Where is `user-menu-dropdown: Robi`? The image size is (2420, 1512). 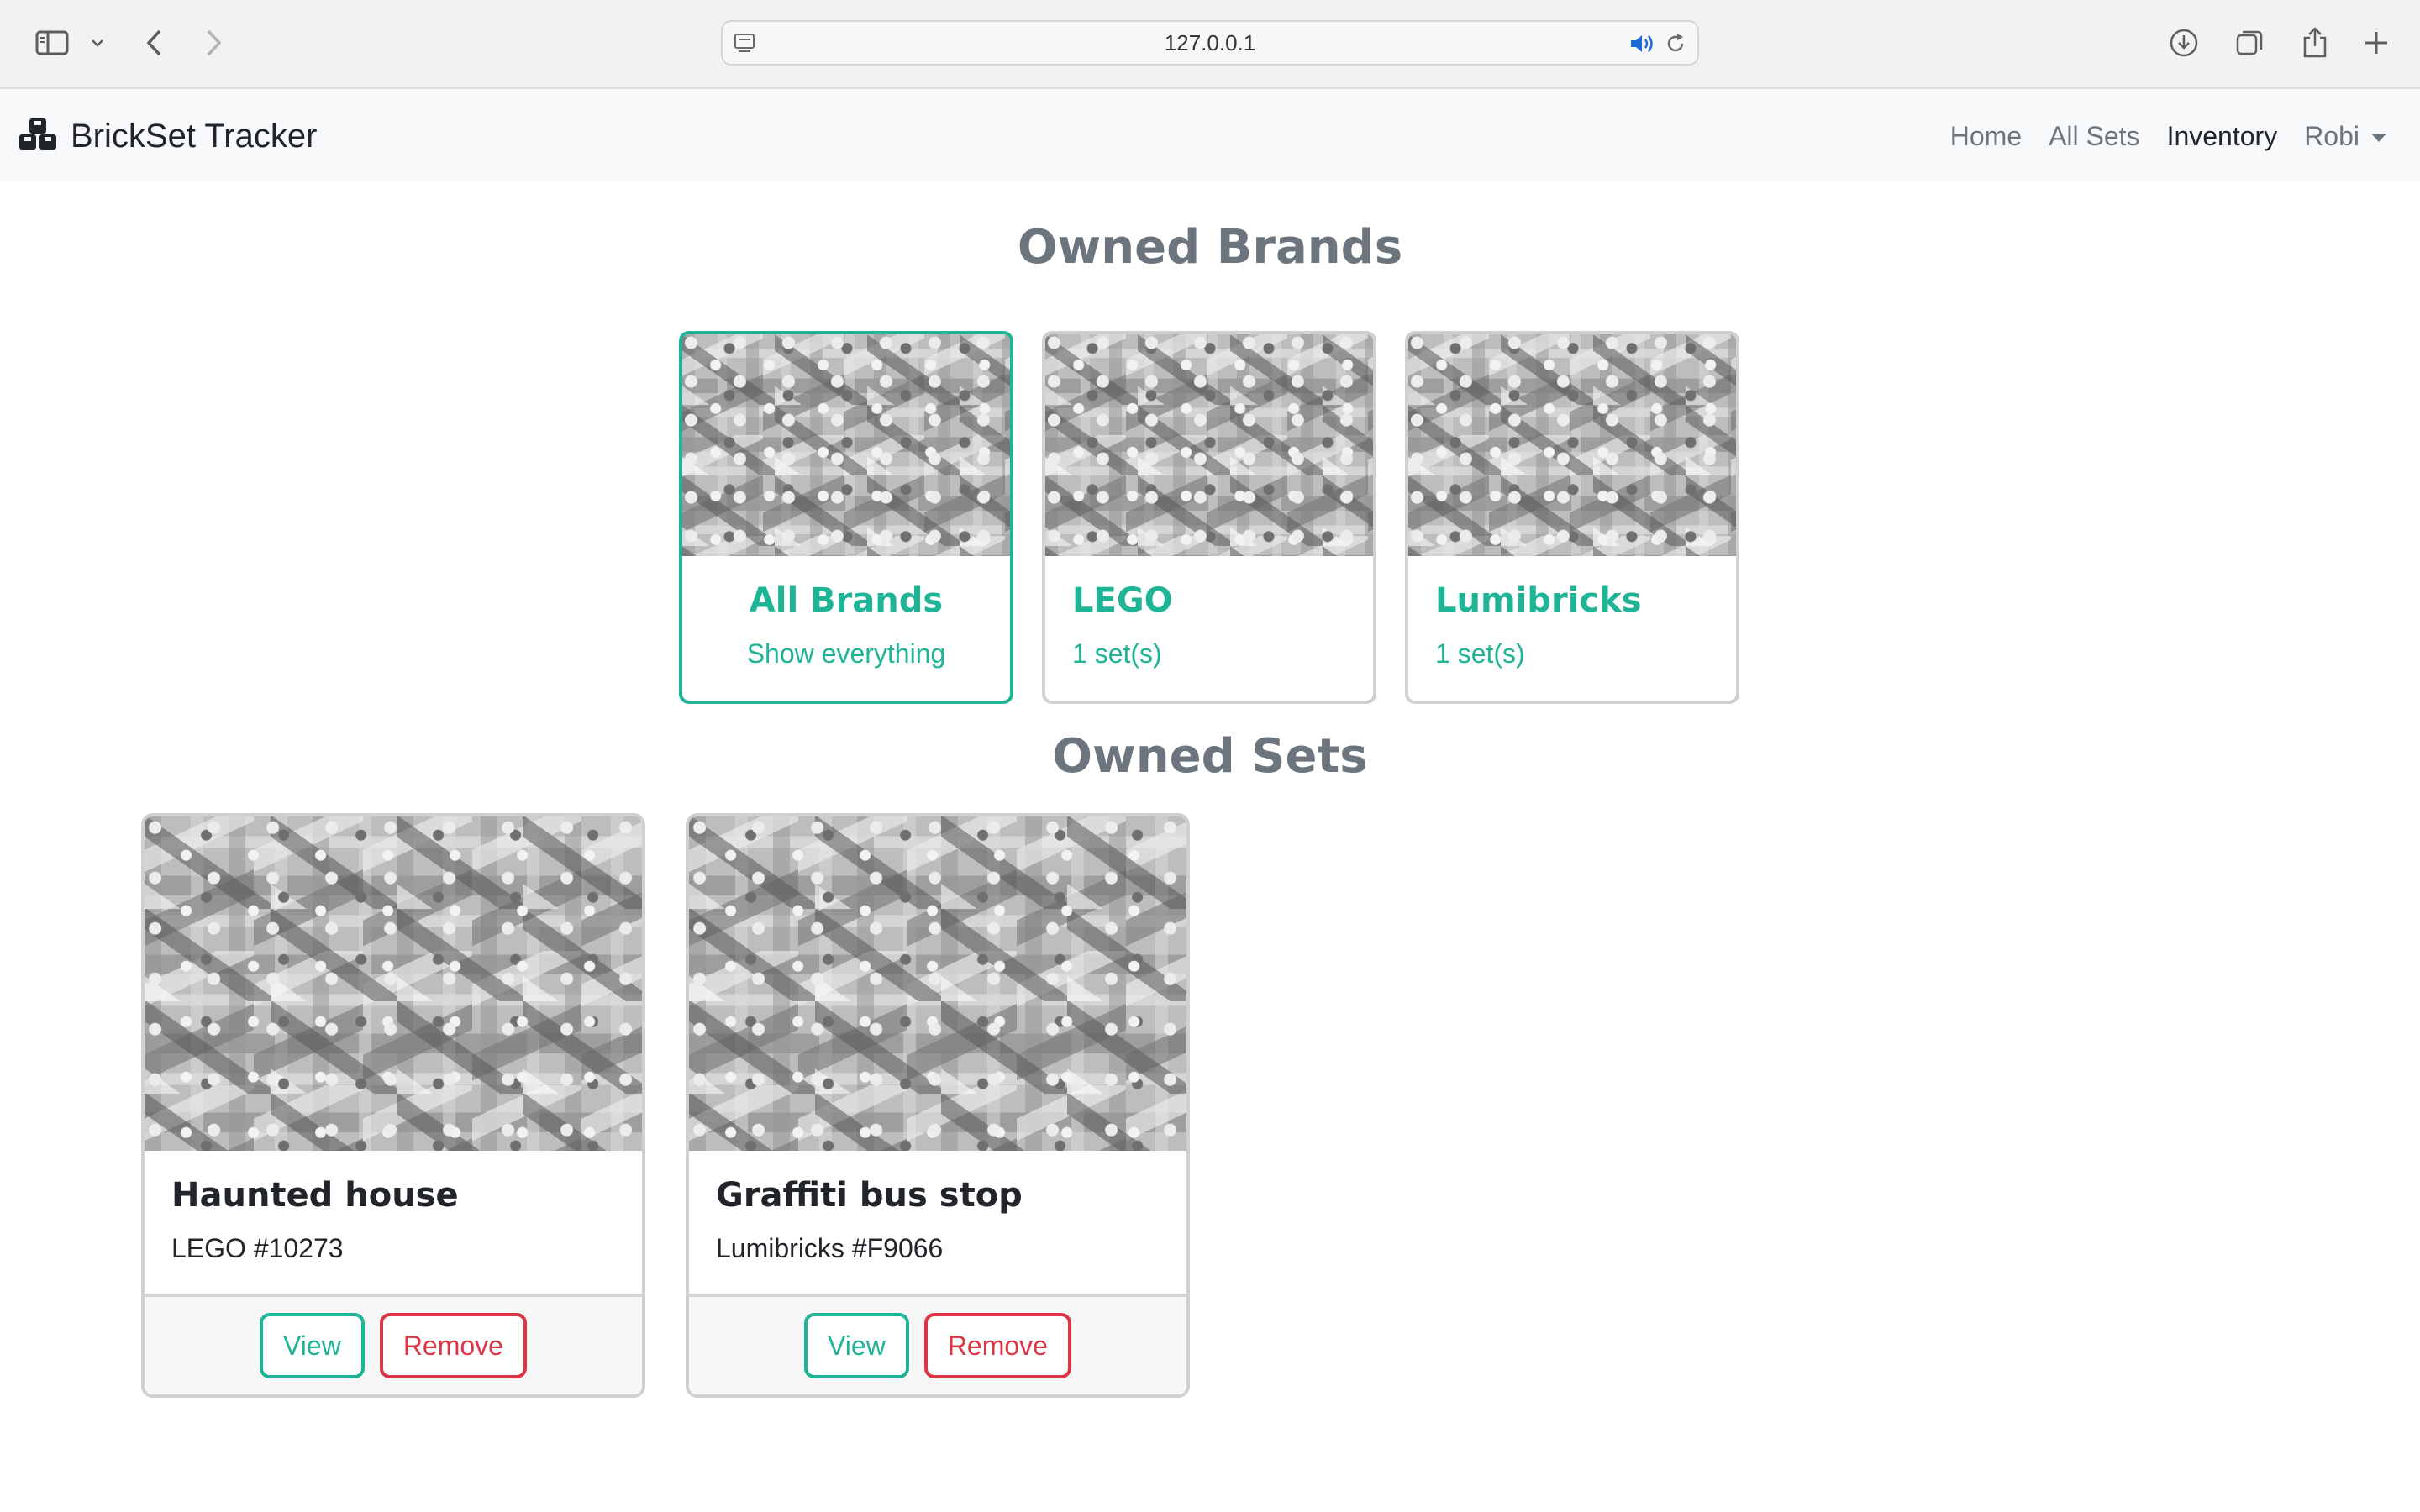 user-menu-dropdown: Robi is located at coordinates (2345, 136).